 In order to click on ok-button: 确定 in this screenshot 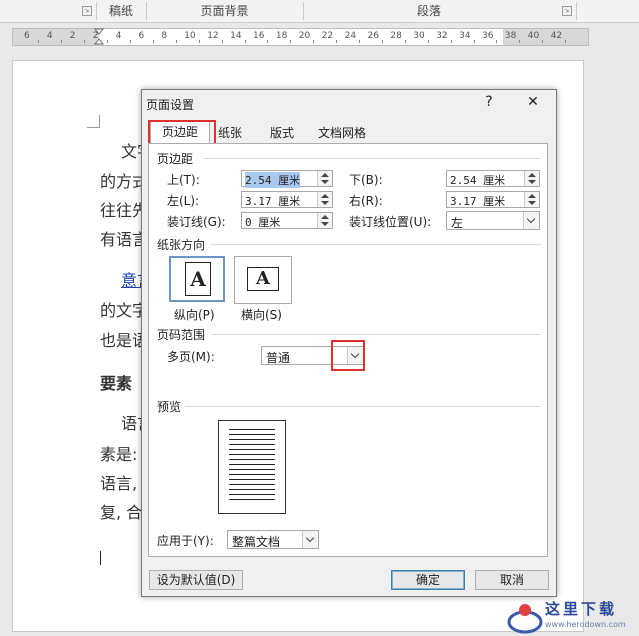, I will do `click(428, 580)`.